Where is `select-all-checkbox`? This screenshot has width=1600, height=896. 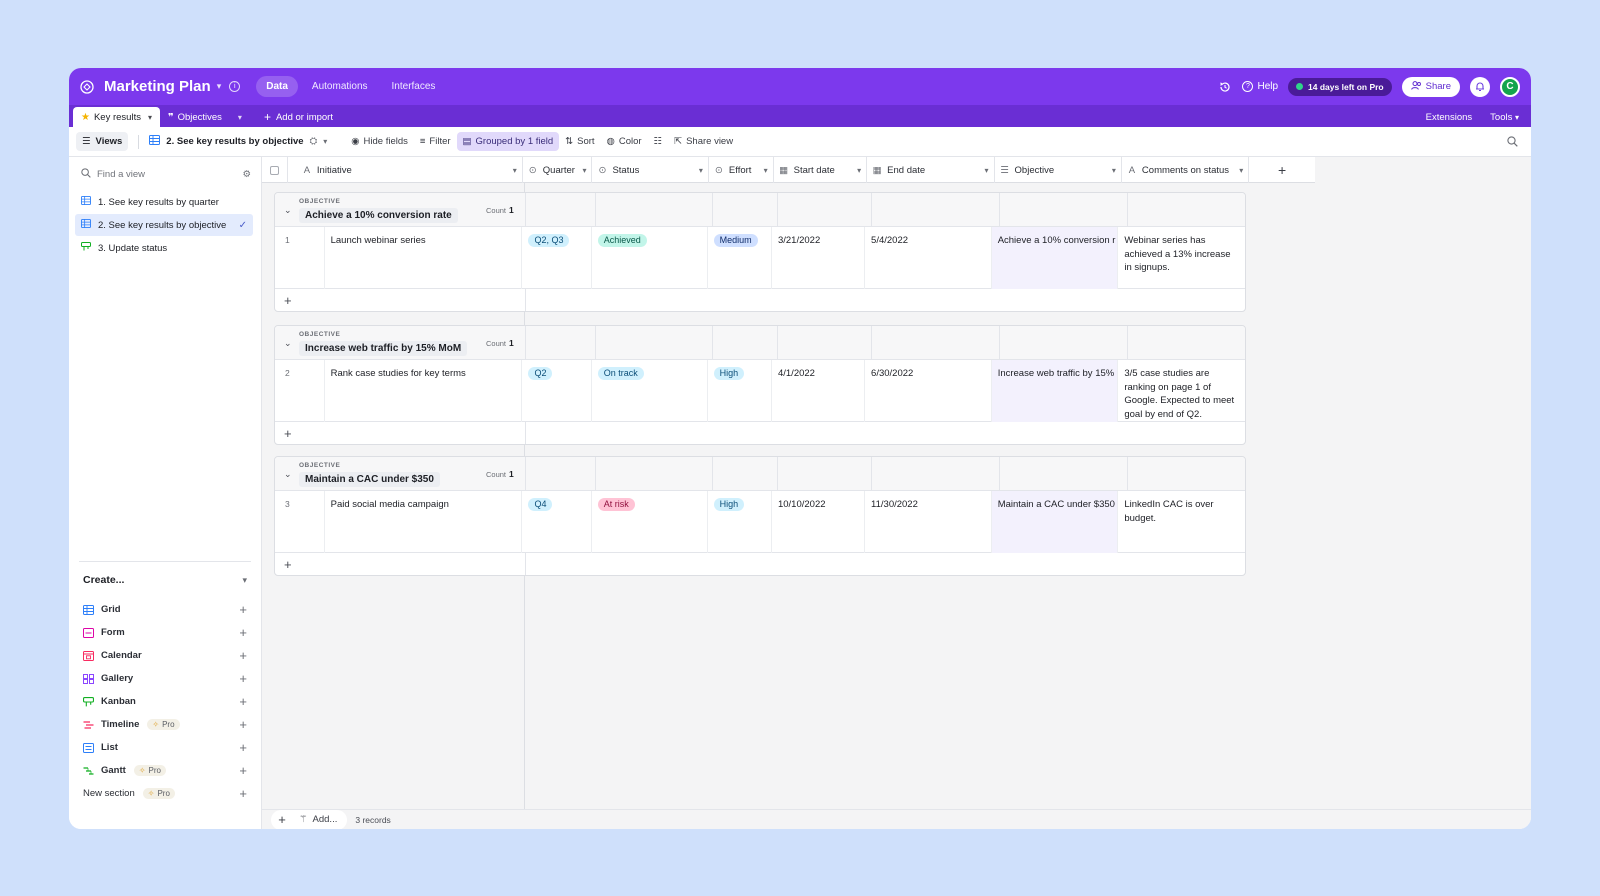
select-all-checkbox is located at coordinates (274, 170).